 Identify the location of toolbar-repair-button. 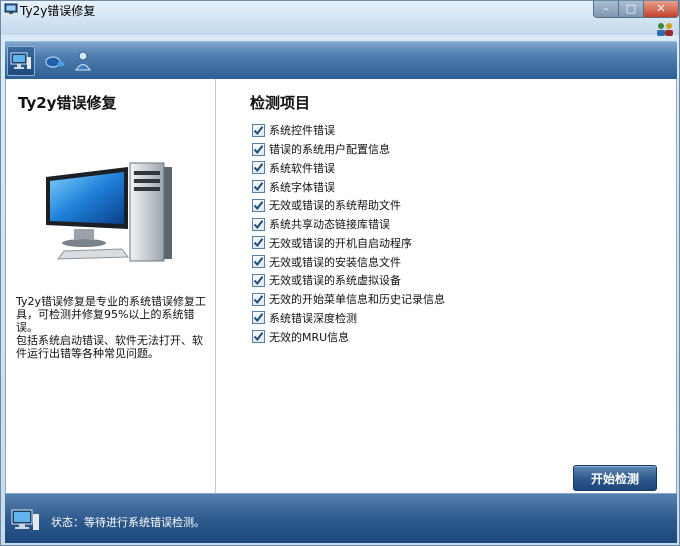
(21, 61).